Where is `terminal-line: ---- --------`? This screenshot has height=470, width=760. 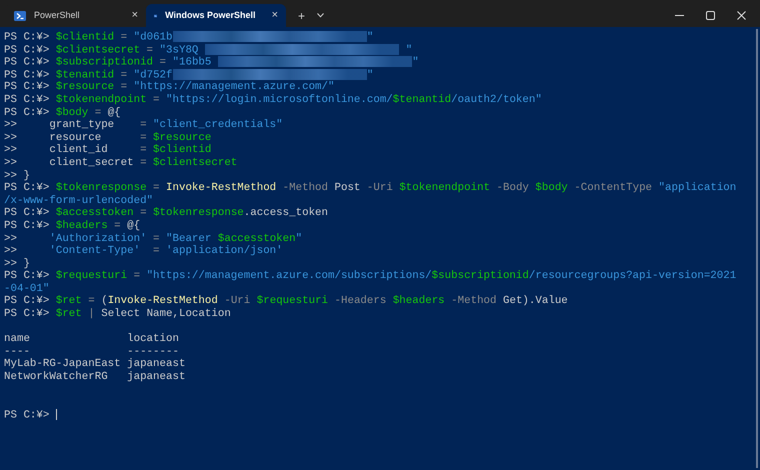 terminal-line: ---- -------- is located at coordinates (91, 352).